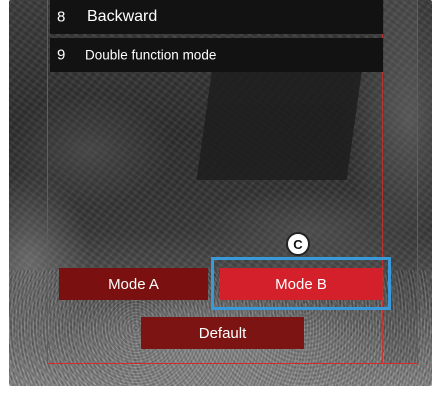 The width and height of the screenshot is (441, 393). What do you see at coordinates (133, 284) in the screenshot?
I see `mode-a-button: Mode A` at bounding box center [133, 284].